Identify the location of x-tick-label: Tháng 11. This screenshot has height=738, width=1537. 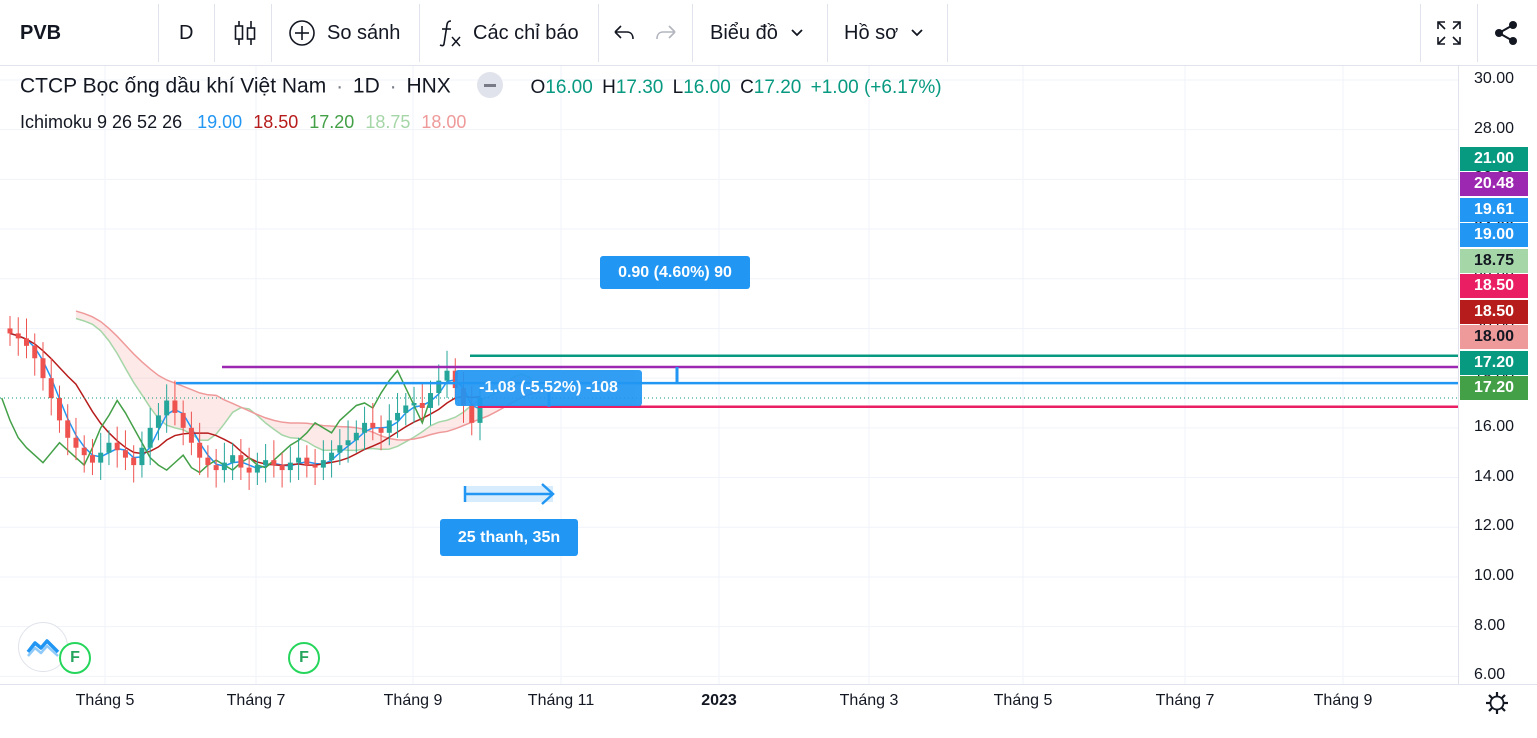
(561, 700).